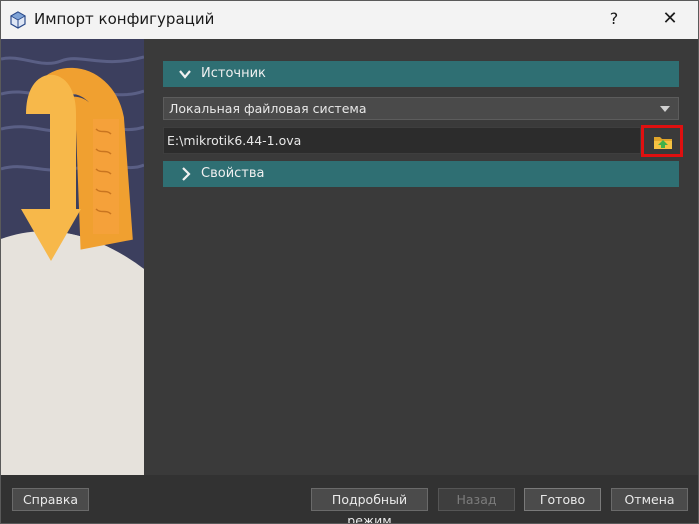  I want to click on source-type-select: Локальная файловая система, so click(421, 108).